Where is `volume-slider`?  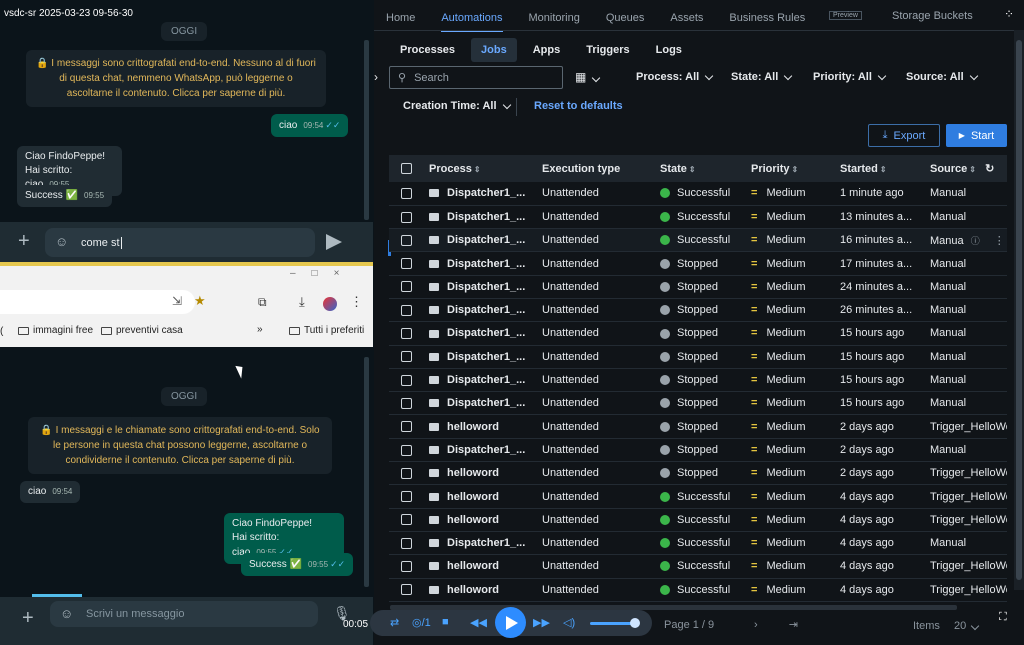
volume-slider is located at coordinates (612, 623).